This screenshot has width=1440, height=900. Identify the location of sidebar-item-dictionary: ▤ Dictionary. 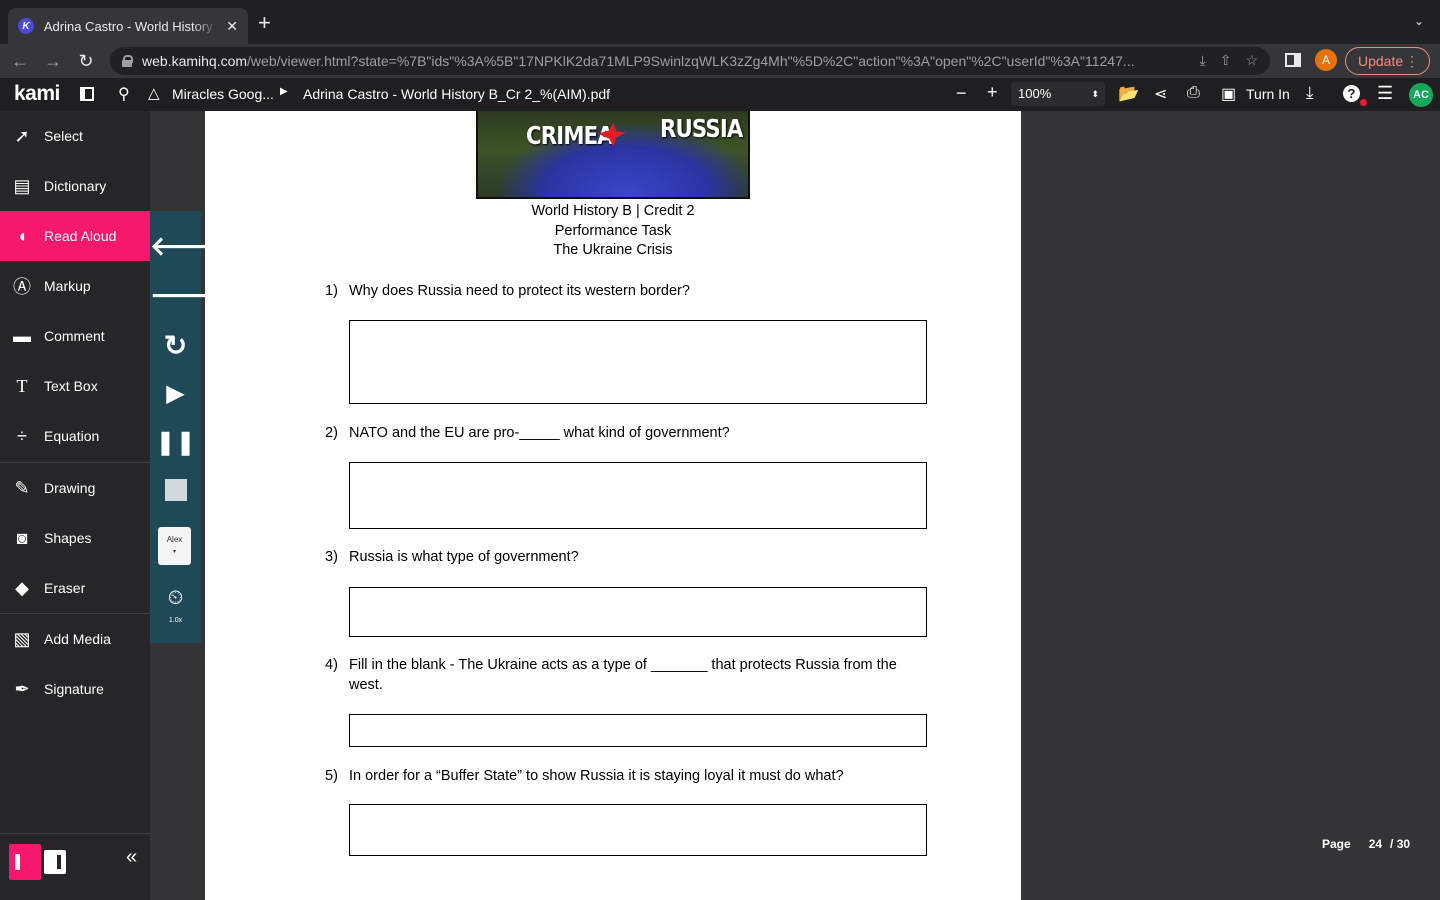
(75, 186).